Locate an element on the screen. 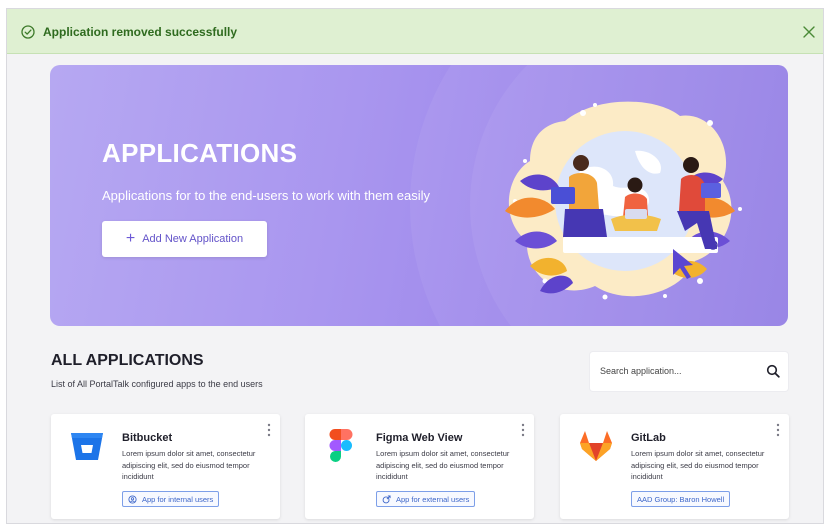  app-tag-label: App for internal users is located at coordinates (178, 499).